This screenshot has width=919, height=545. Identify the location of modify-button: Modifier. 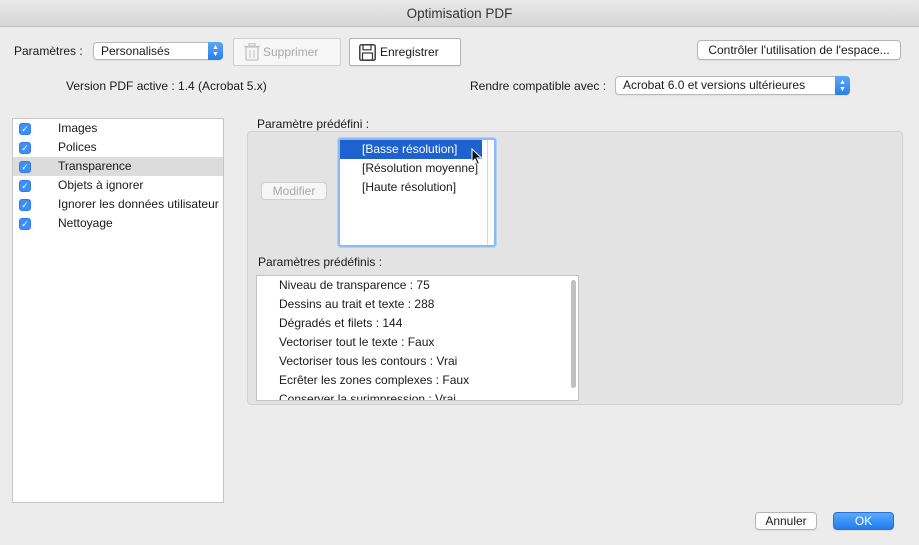
(294, 191).